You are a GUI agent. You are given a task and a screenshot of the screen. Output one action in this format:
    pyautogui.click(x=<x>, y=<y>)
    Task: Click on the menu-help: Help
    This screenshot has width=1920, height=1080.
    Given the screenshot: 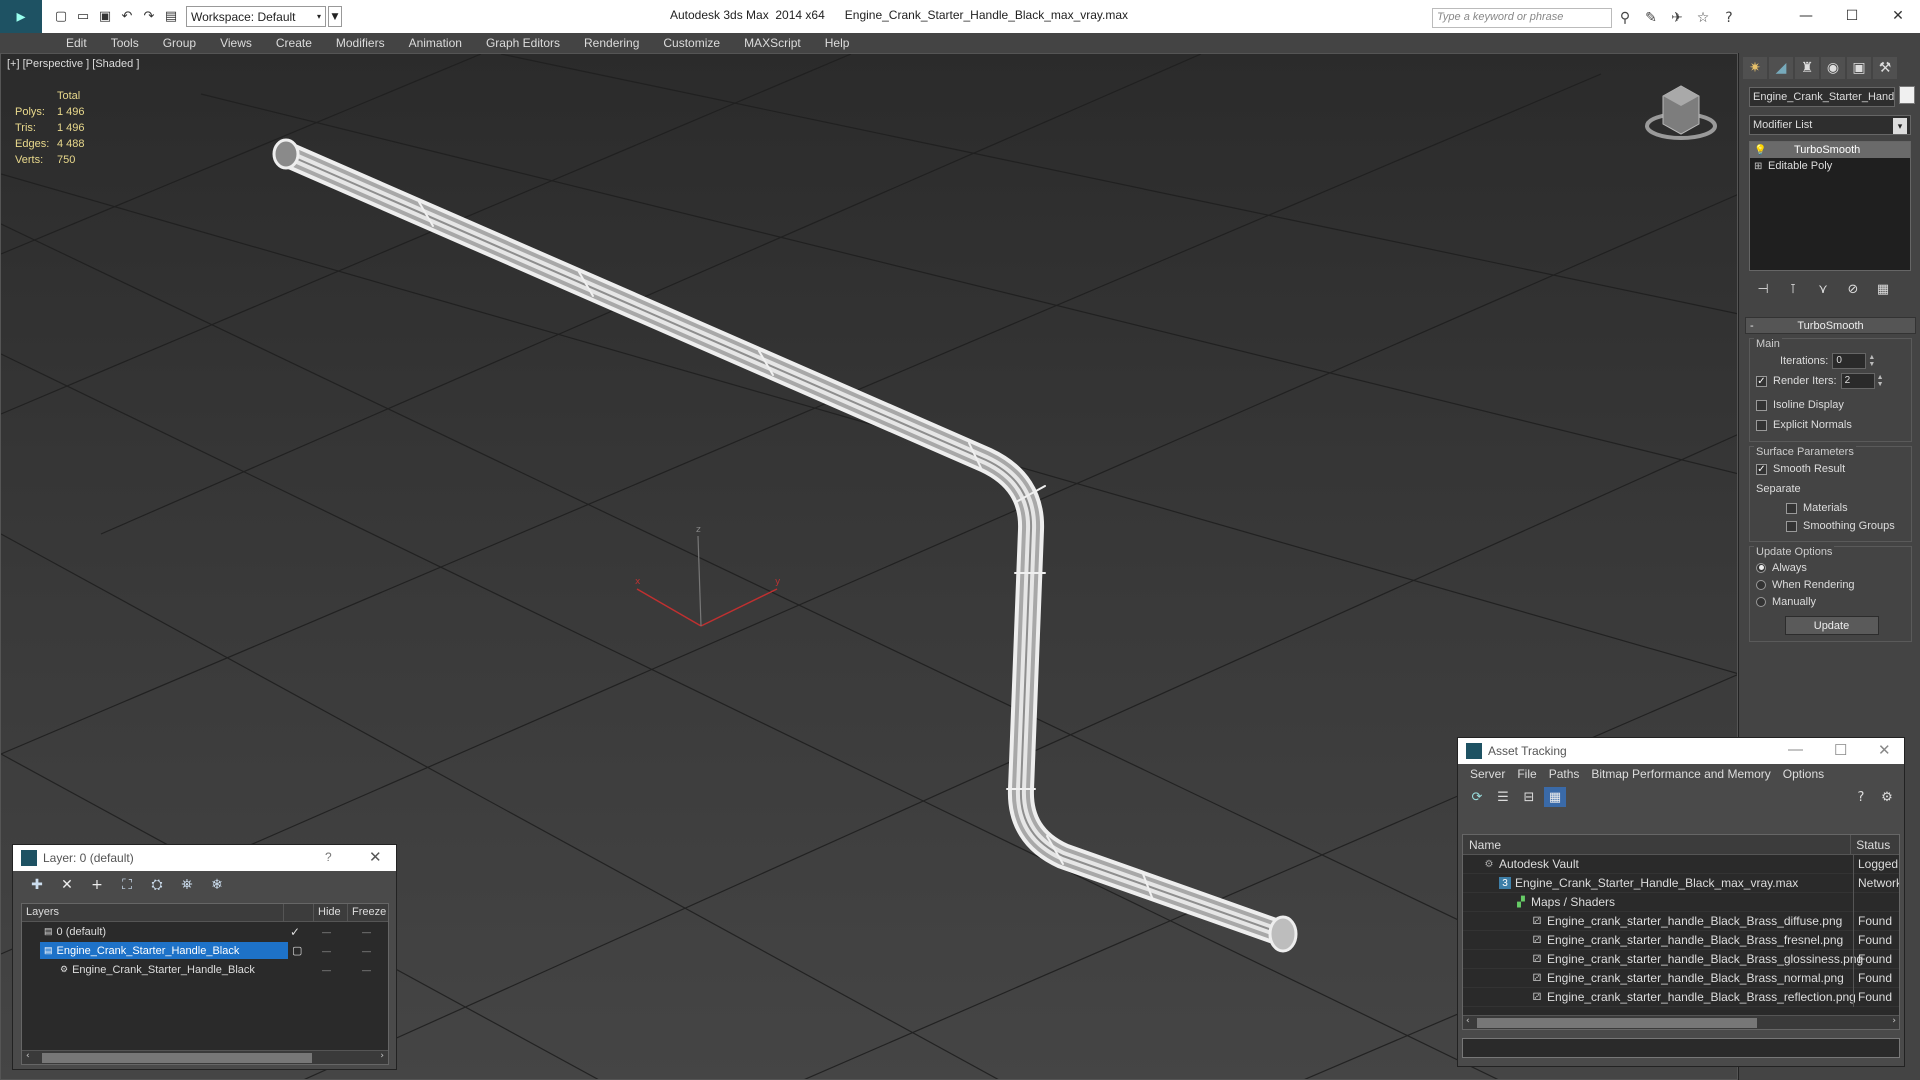 What is the action you would take?
    pyautogui.click(x=837, y=43)
    